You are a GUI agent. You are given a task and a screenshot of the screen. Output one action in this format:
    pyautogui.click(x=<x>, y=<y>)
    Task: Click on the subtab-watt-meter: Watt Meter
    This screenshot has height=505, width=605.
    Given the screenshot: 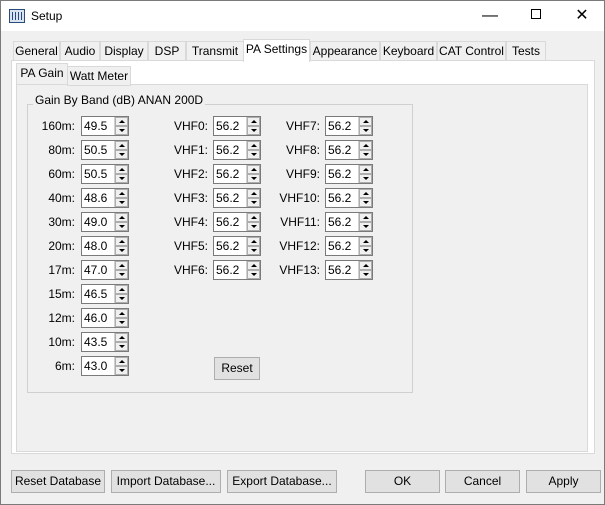 What is the action you would take?
    pyautogui.click(x=99, y=76)
    